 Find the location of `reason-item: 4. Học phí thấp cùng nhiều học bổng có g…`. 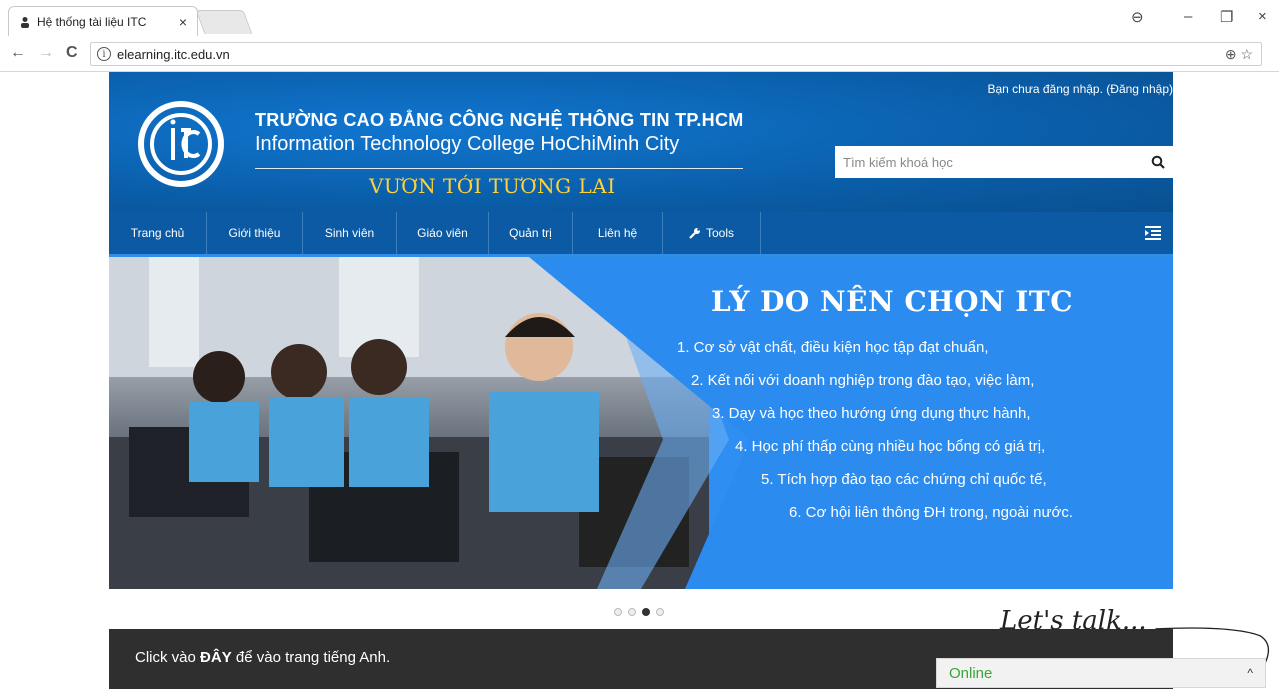

reason-item: 4. Học phí thấp cùng nhiều học bổng có g… is located at coordinates (890, 446).